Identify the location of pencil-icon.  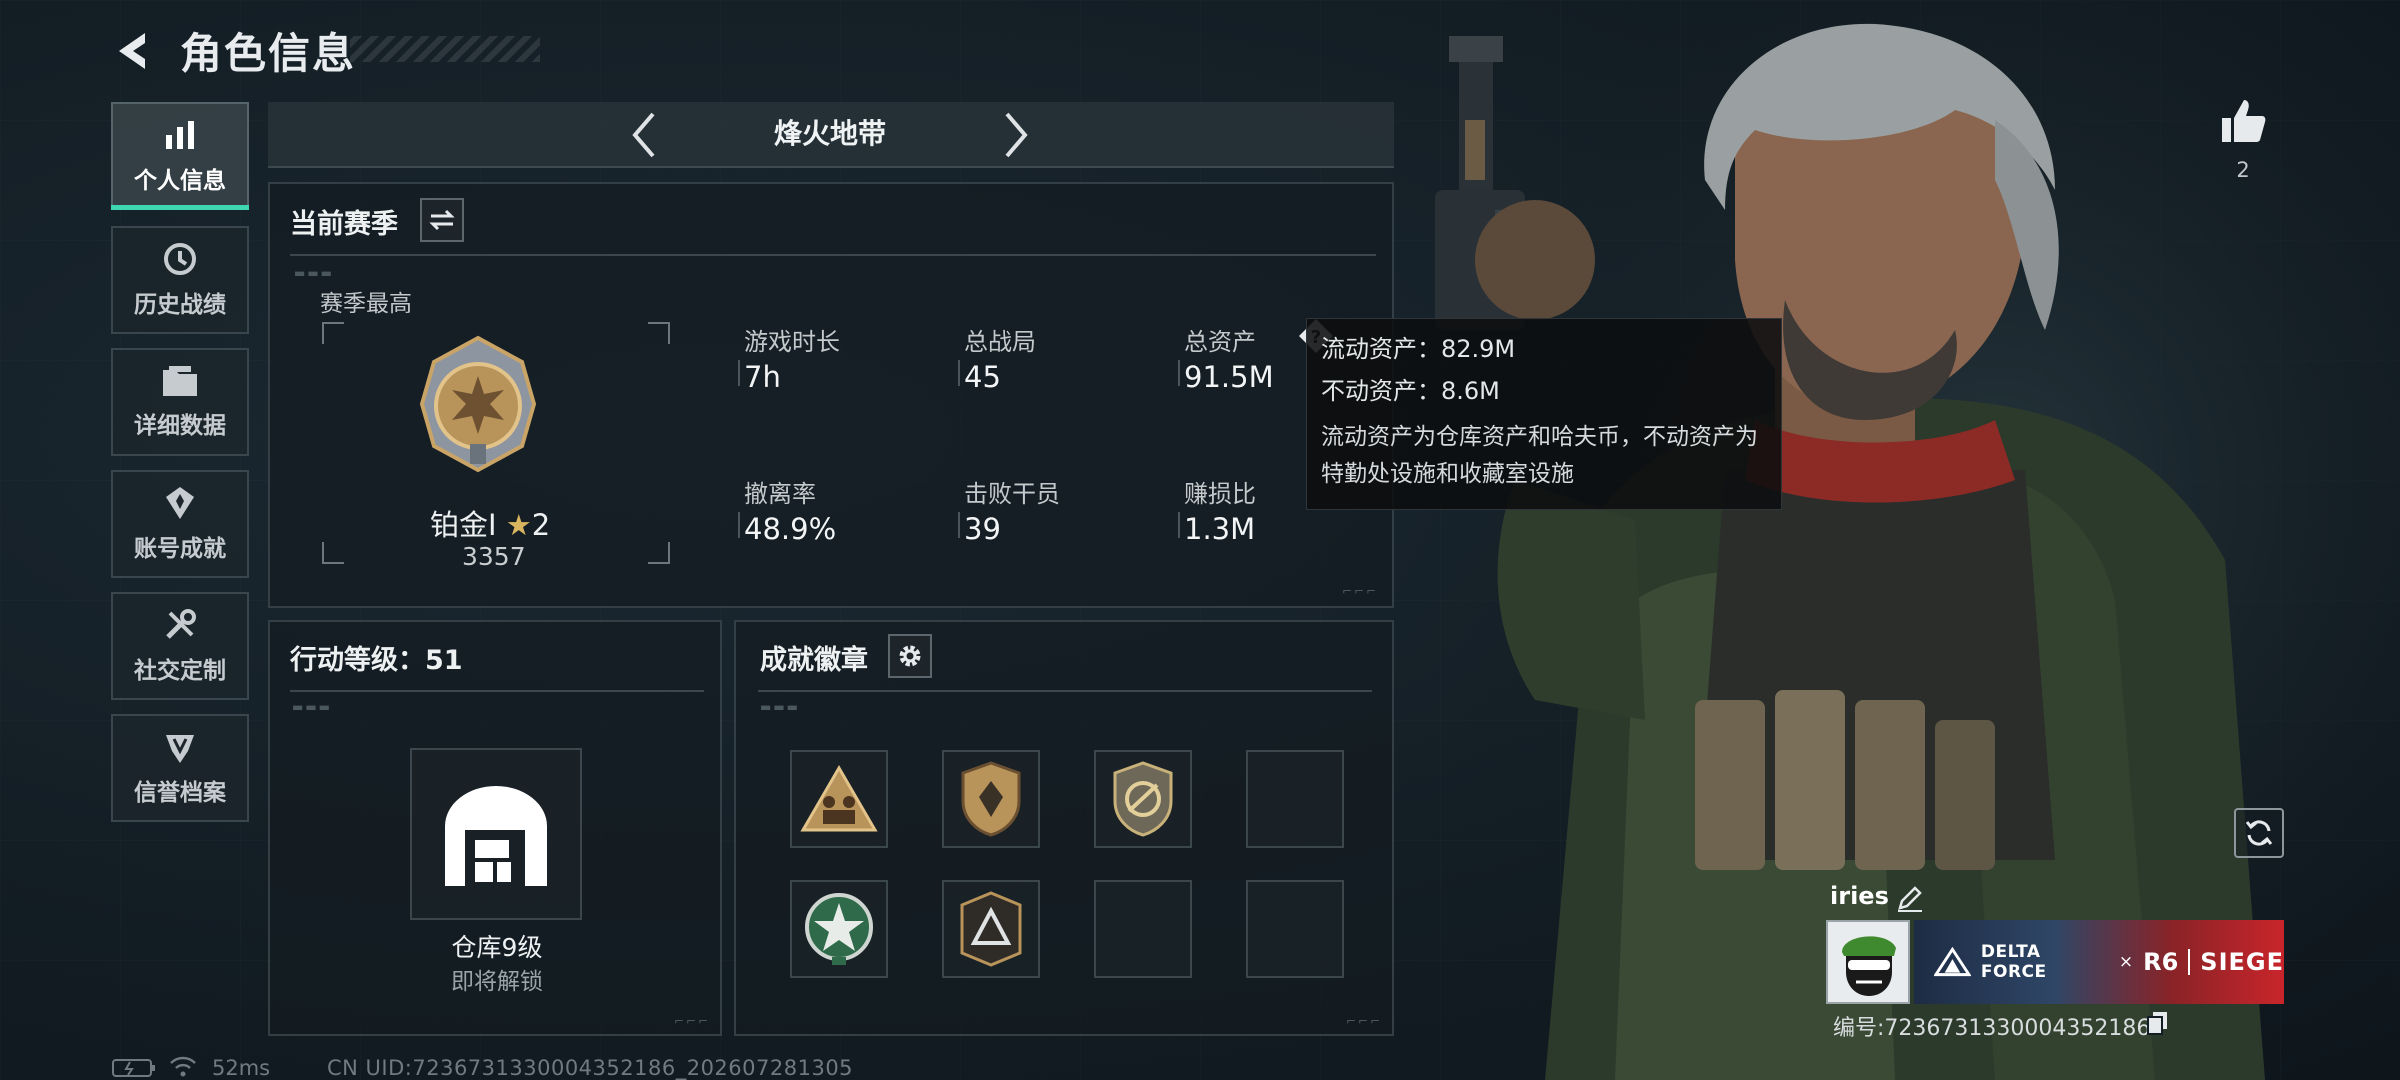
(1910, 899).